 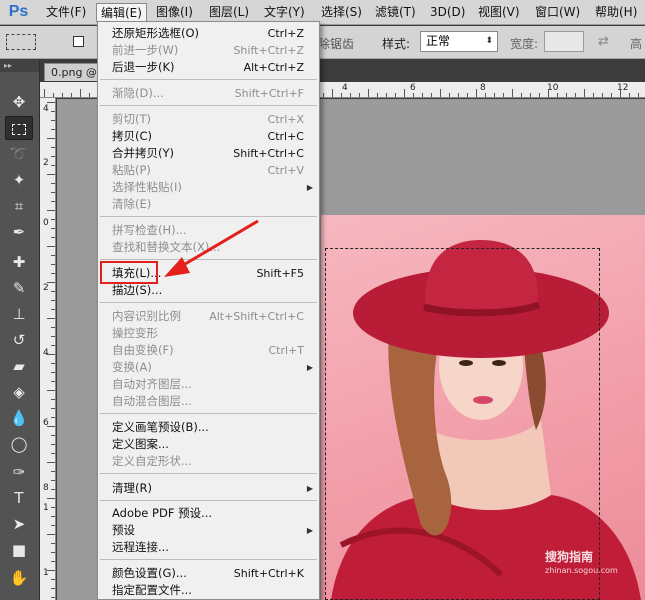 What do you see at coordinates (19, 550) in the screenshot?
I see `shape-icon: ■` at bounding box center [19, 550].